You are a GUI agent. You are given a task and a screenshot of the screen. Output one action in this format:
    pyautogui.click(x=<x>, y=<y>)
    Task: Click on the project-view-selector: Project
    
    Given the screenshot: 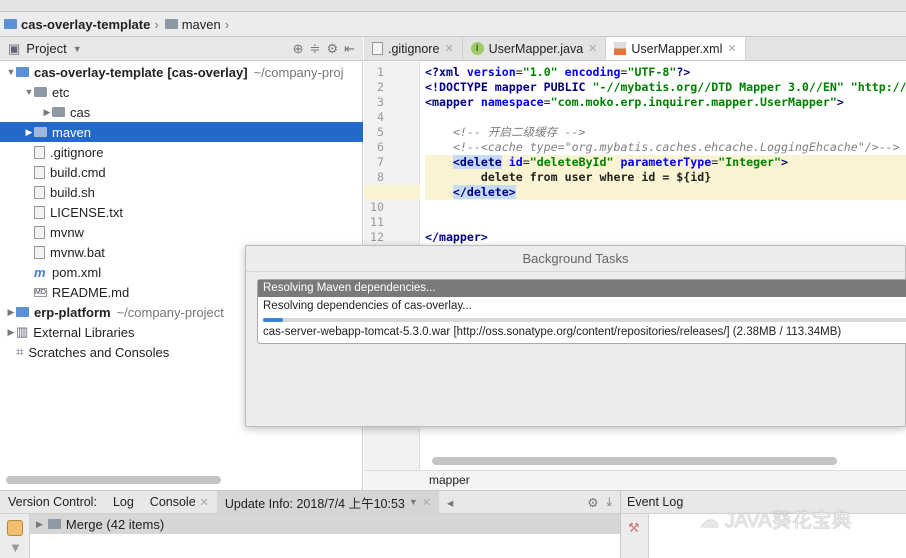 What is the action you would take?
    pyautogui.click(x=46, y=48)
    